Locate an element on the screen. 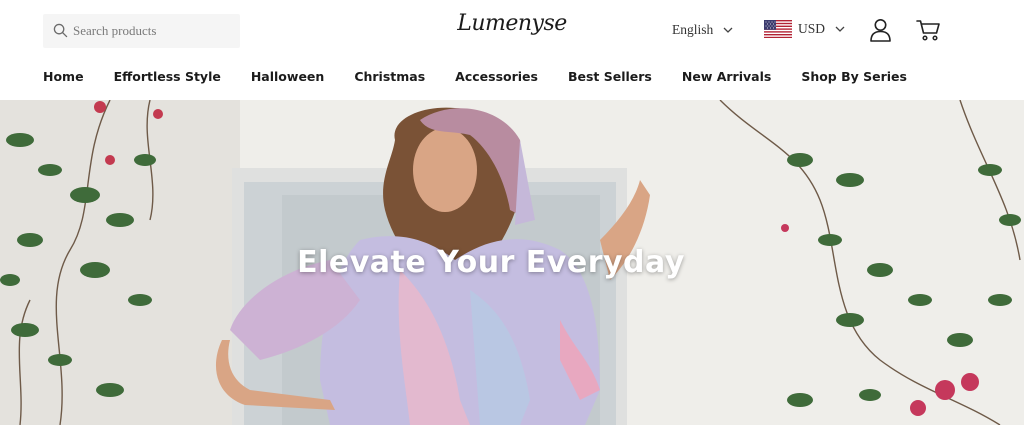 This screenshot has height=432, width=1024. us-flag-icon is located at coordinates (778, 29).